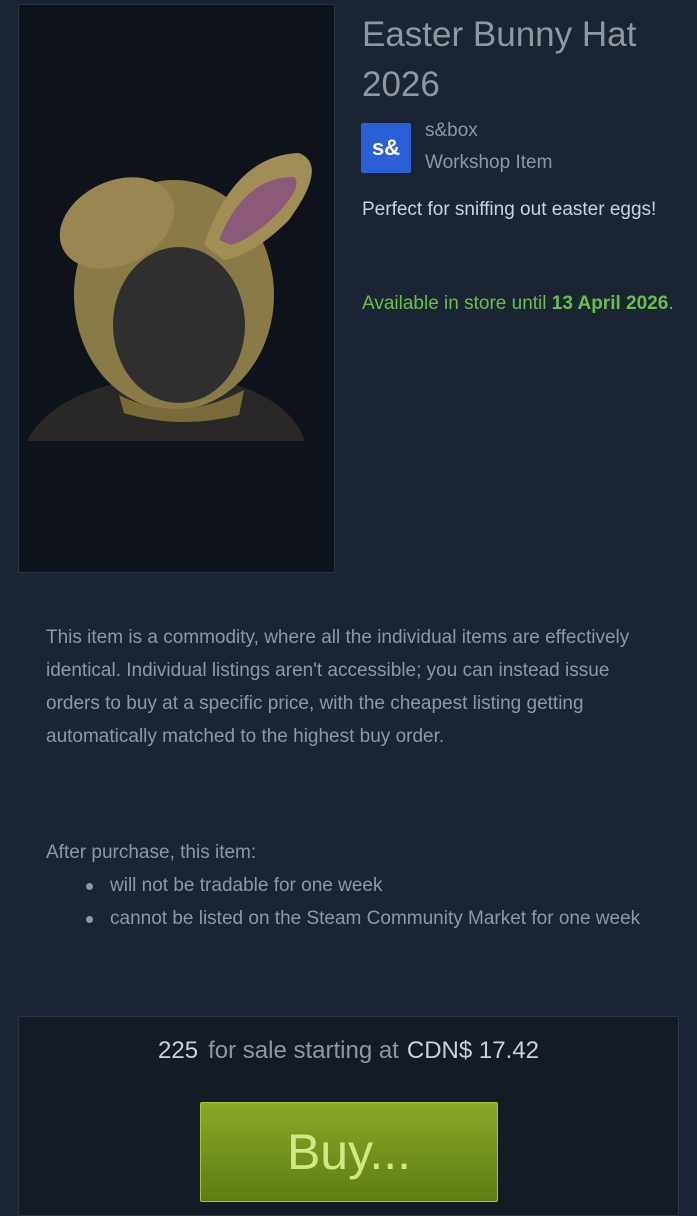 The width and height of the screenshot is (697, 1216). I want to click on availability-notice: Available in store until 13 April 2026., so click(522, 303).